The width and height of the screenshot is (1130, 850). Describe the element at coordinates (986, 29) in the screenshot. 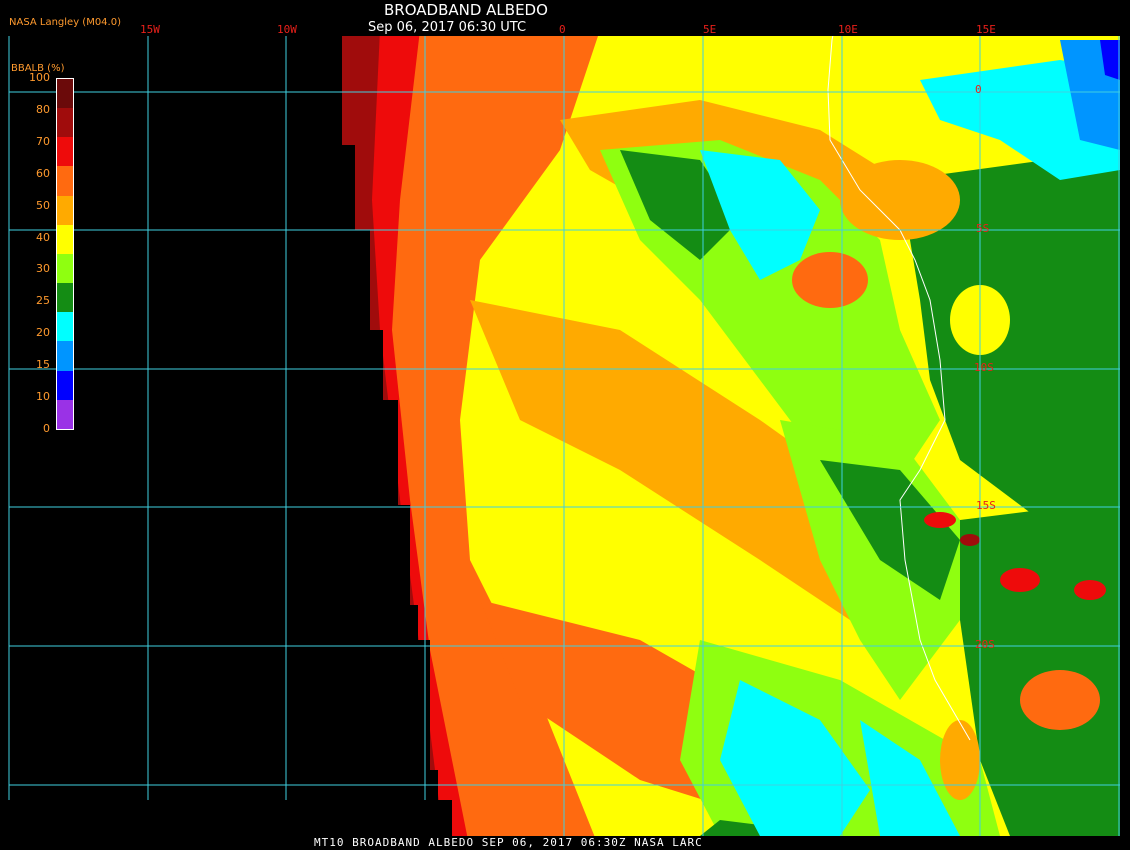

I see `lon-label-15e: 15E` at that location.